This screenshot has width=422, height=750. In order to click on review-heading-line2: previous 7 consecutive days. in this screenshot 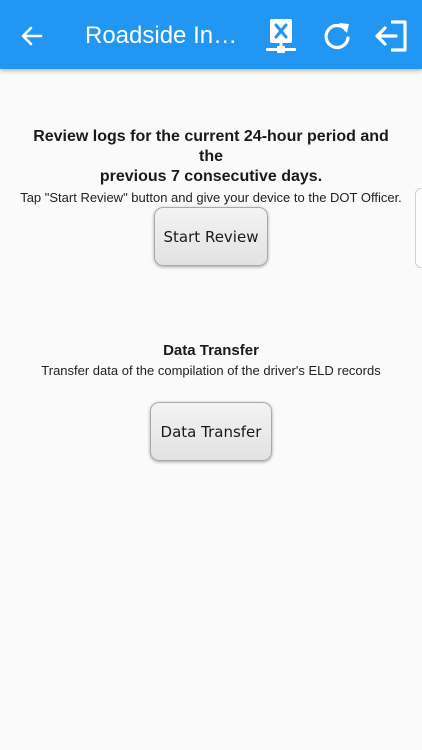, I will do `click(211, 176)`.